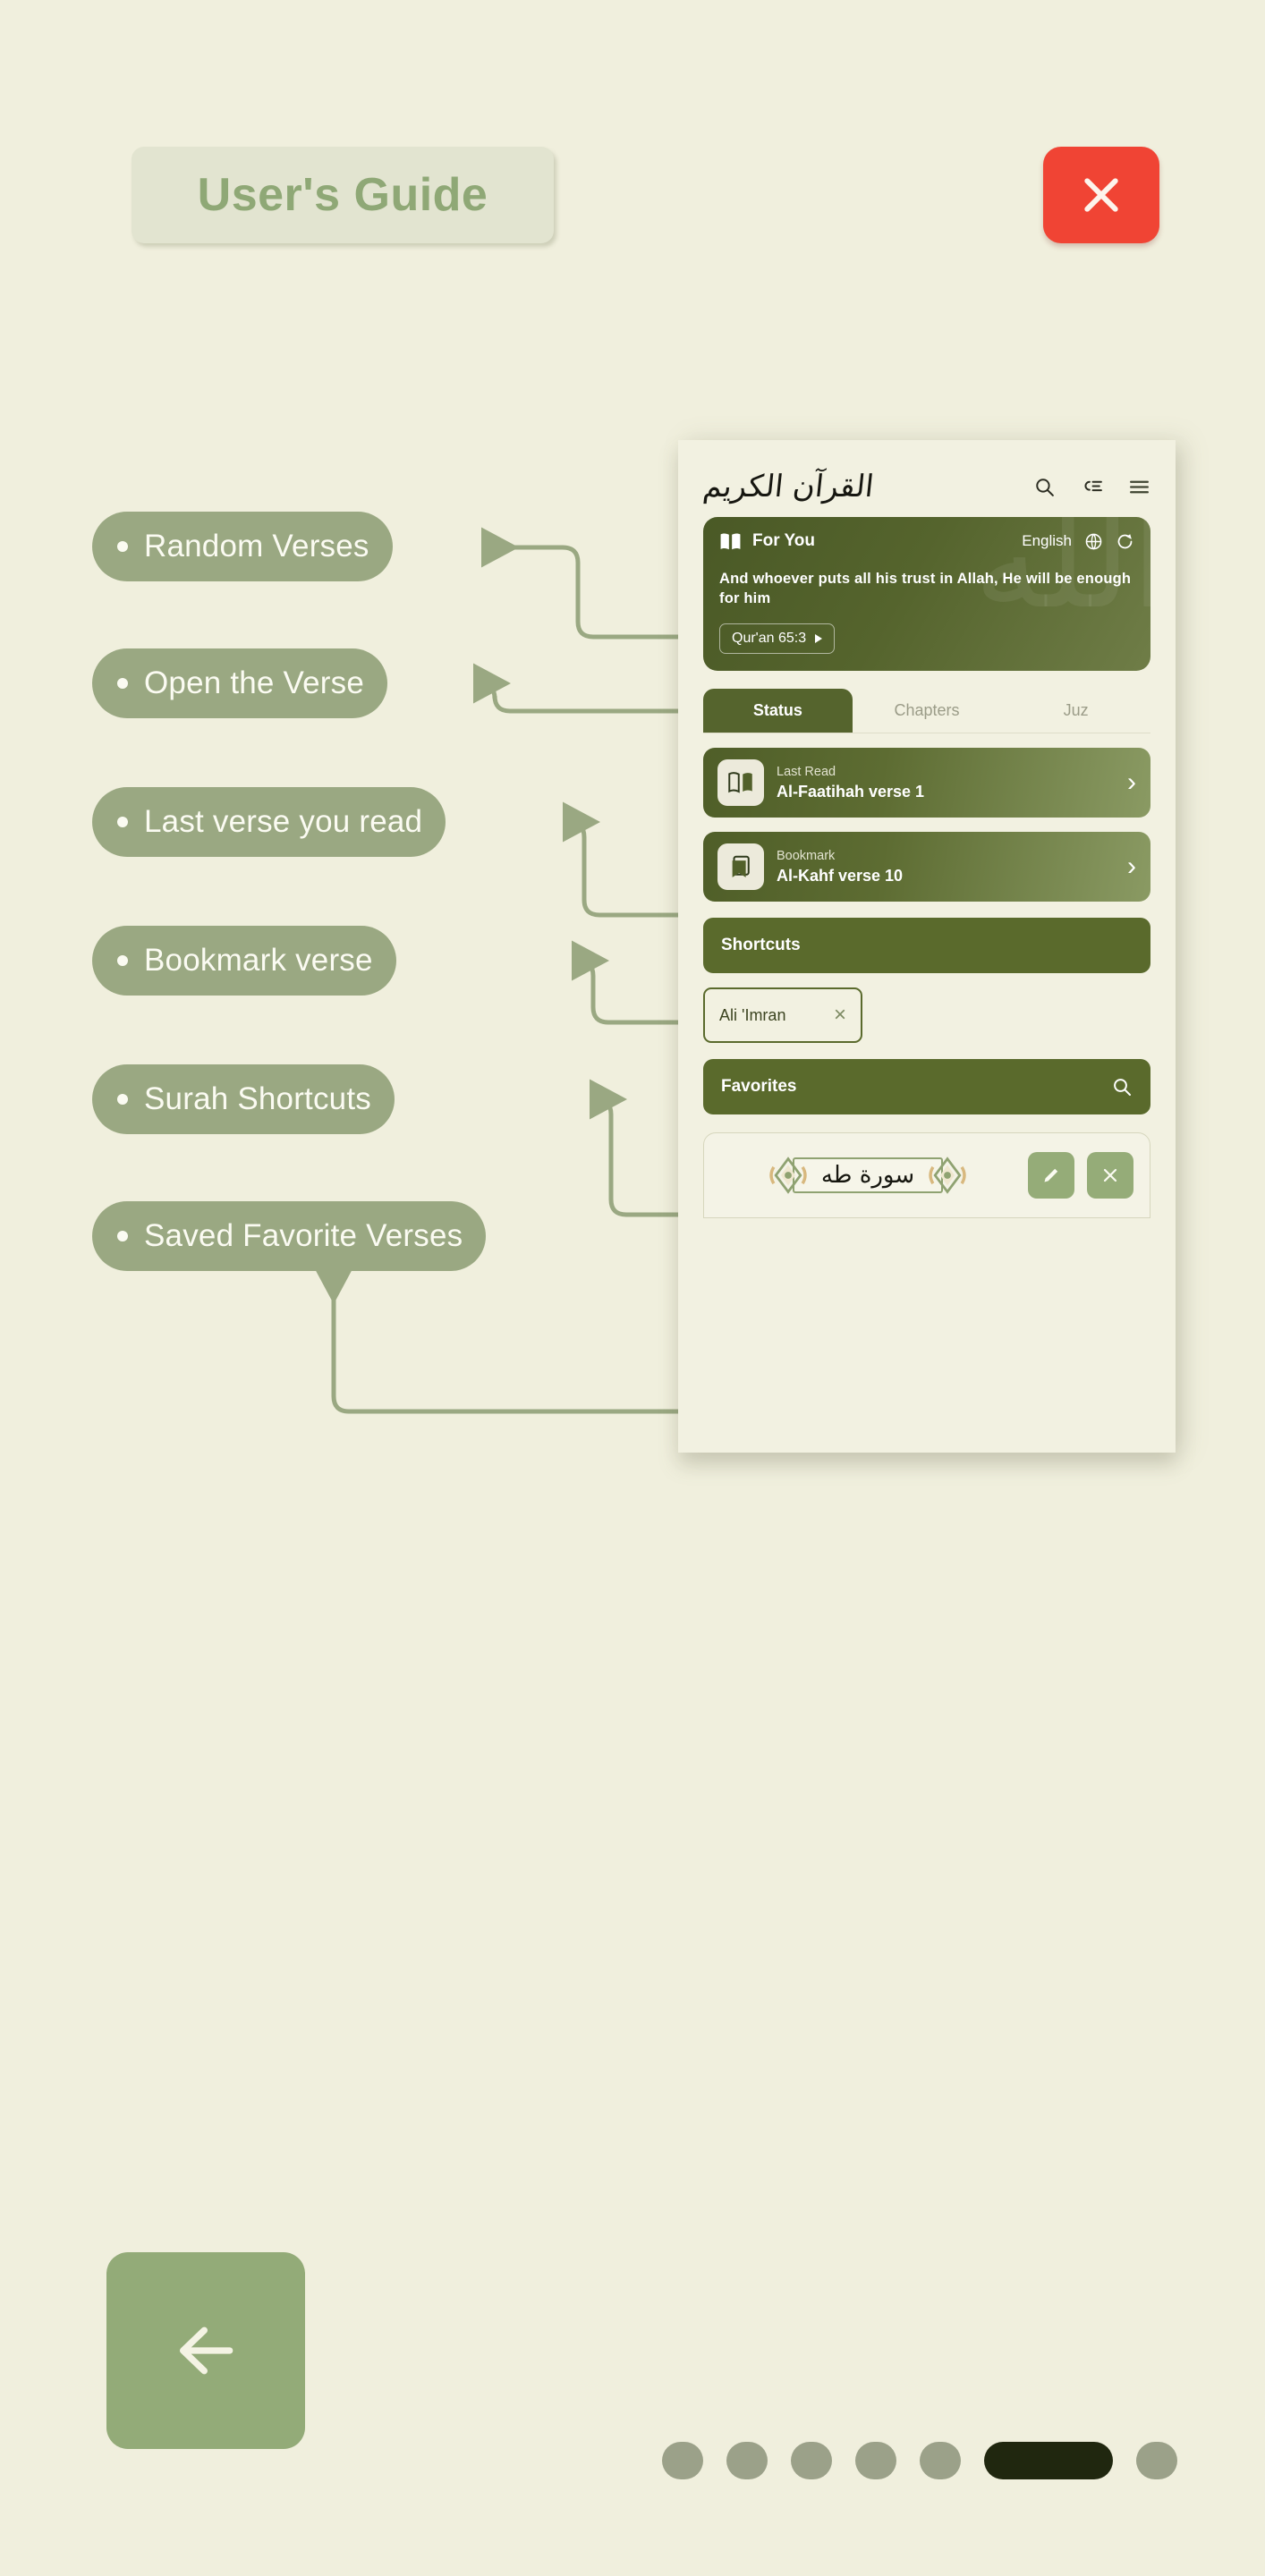  I want to click on favorites-section-header: Favorites, so click(926, 1086).